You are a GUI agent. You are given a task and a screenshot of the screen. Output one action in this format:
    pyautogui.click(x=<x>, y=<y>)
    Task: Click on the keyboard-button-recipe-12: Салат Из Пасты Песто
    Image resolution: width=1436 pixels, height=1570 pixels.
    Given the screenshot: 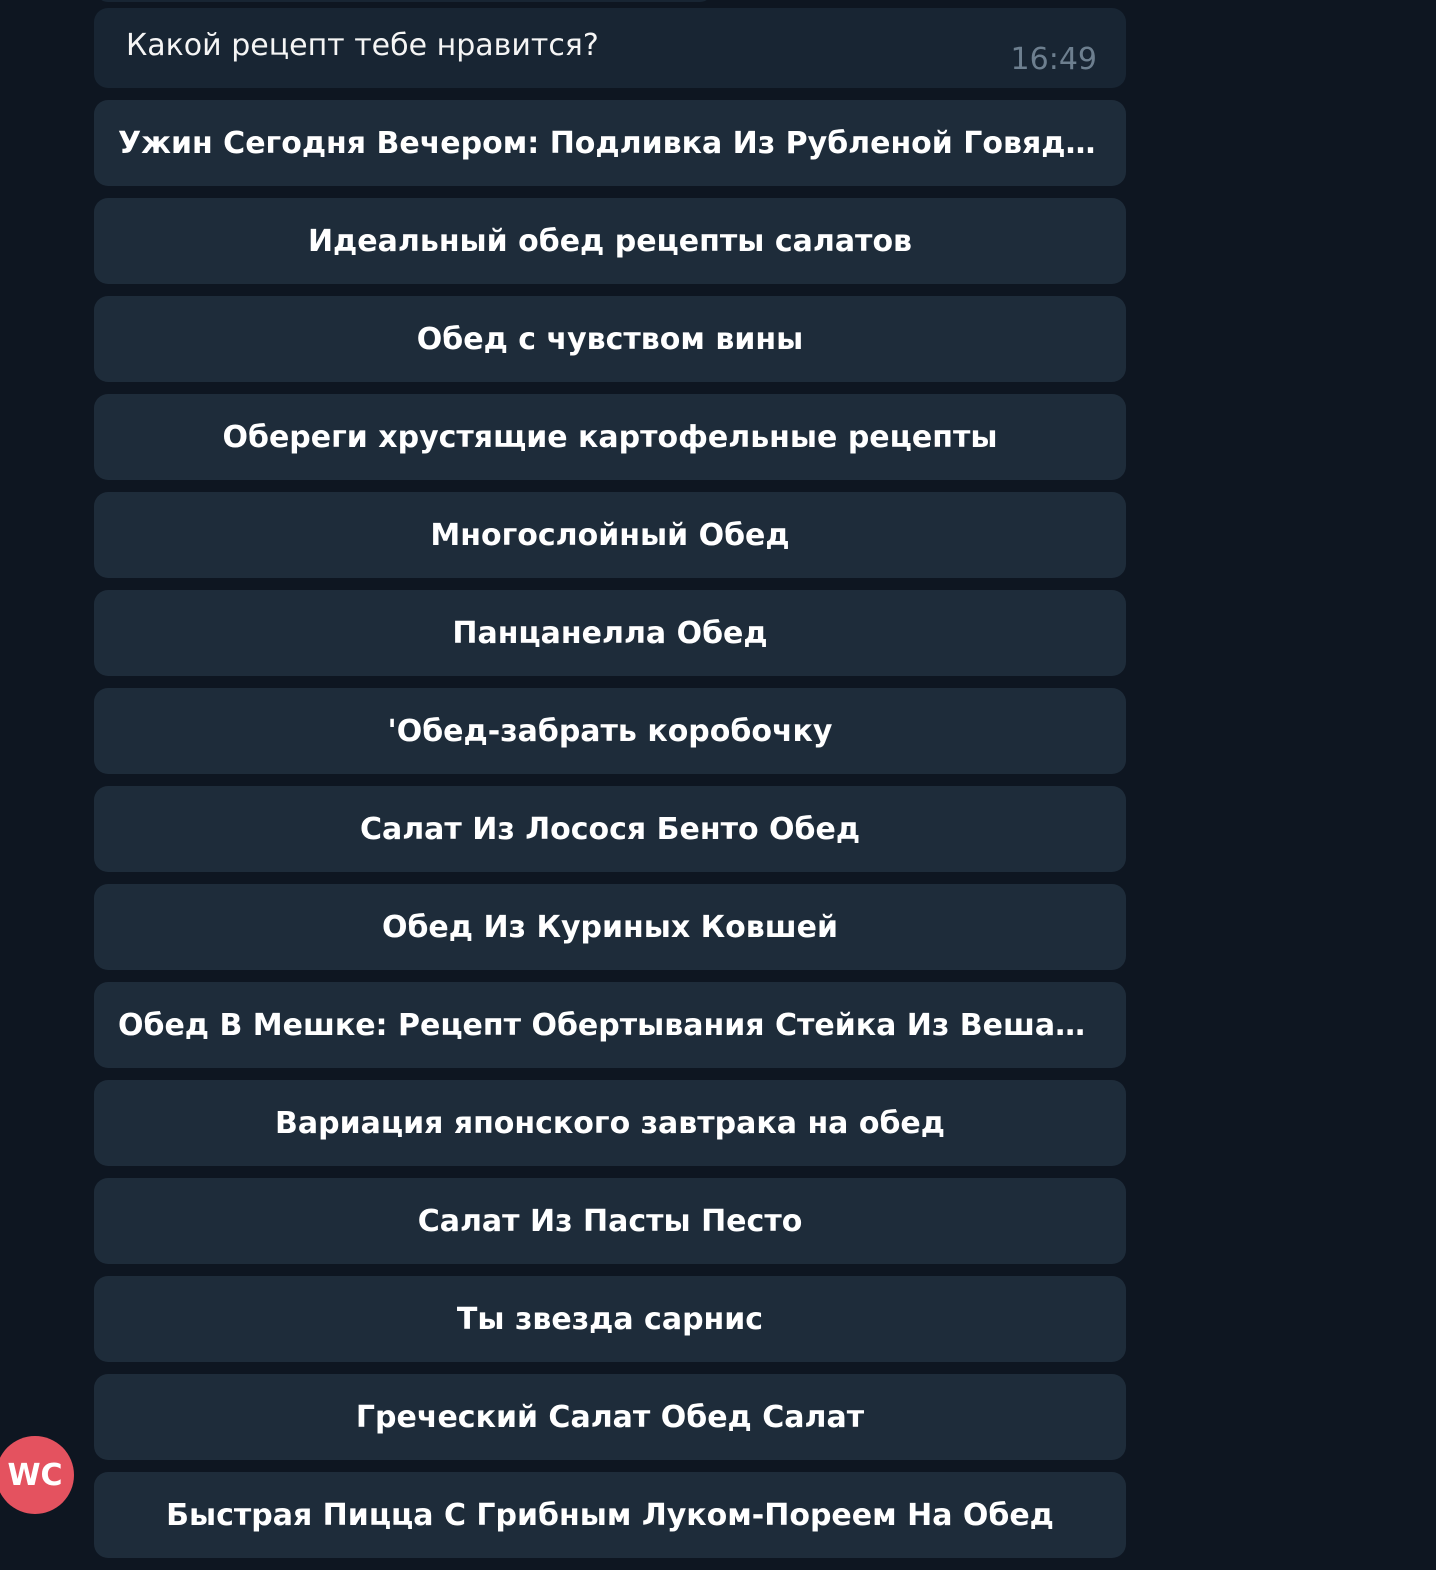 What is the action you would take?
    pyautogui.click(x=610, y=1221)
    